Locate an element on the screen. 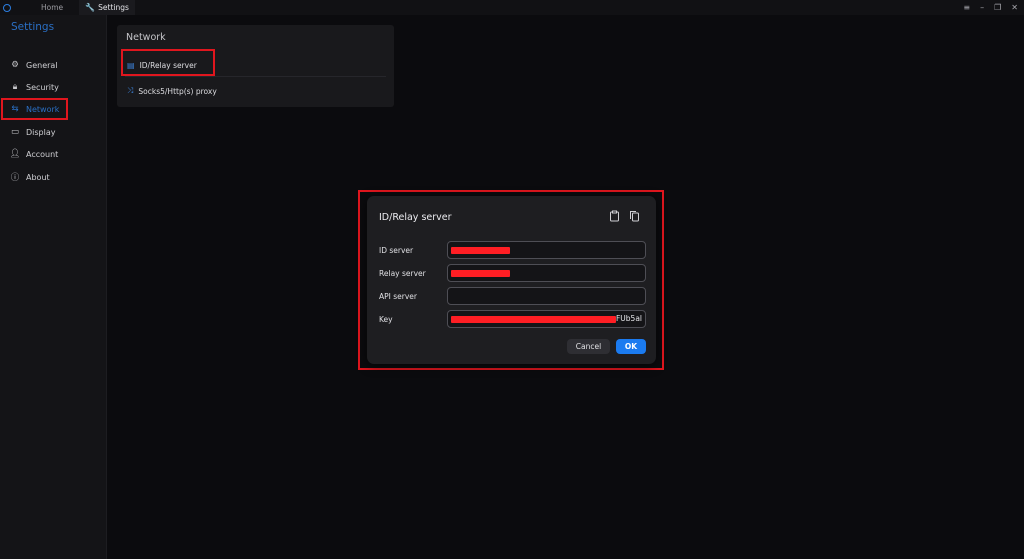  sidebar-item-label: About is located at coordinates (38, 177).